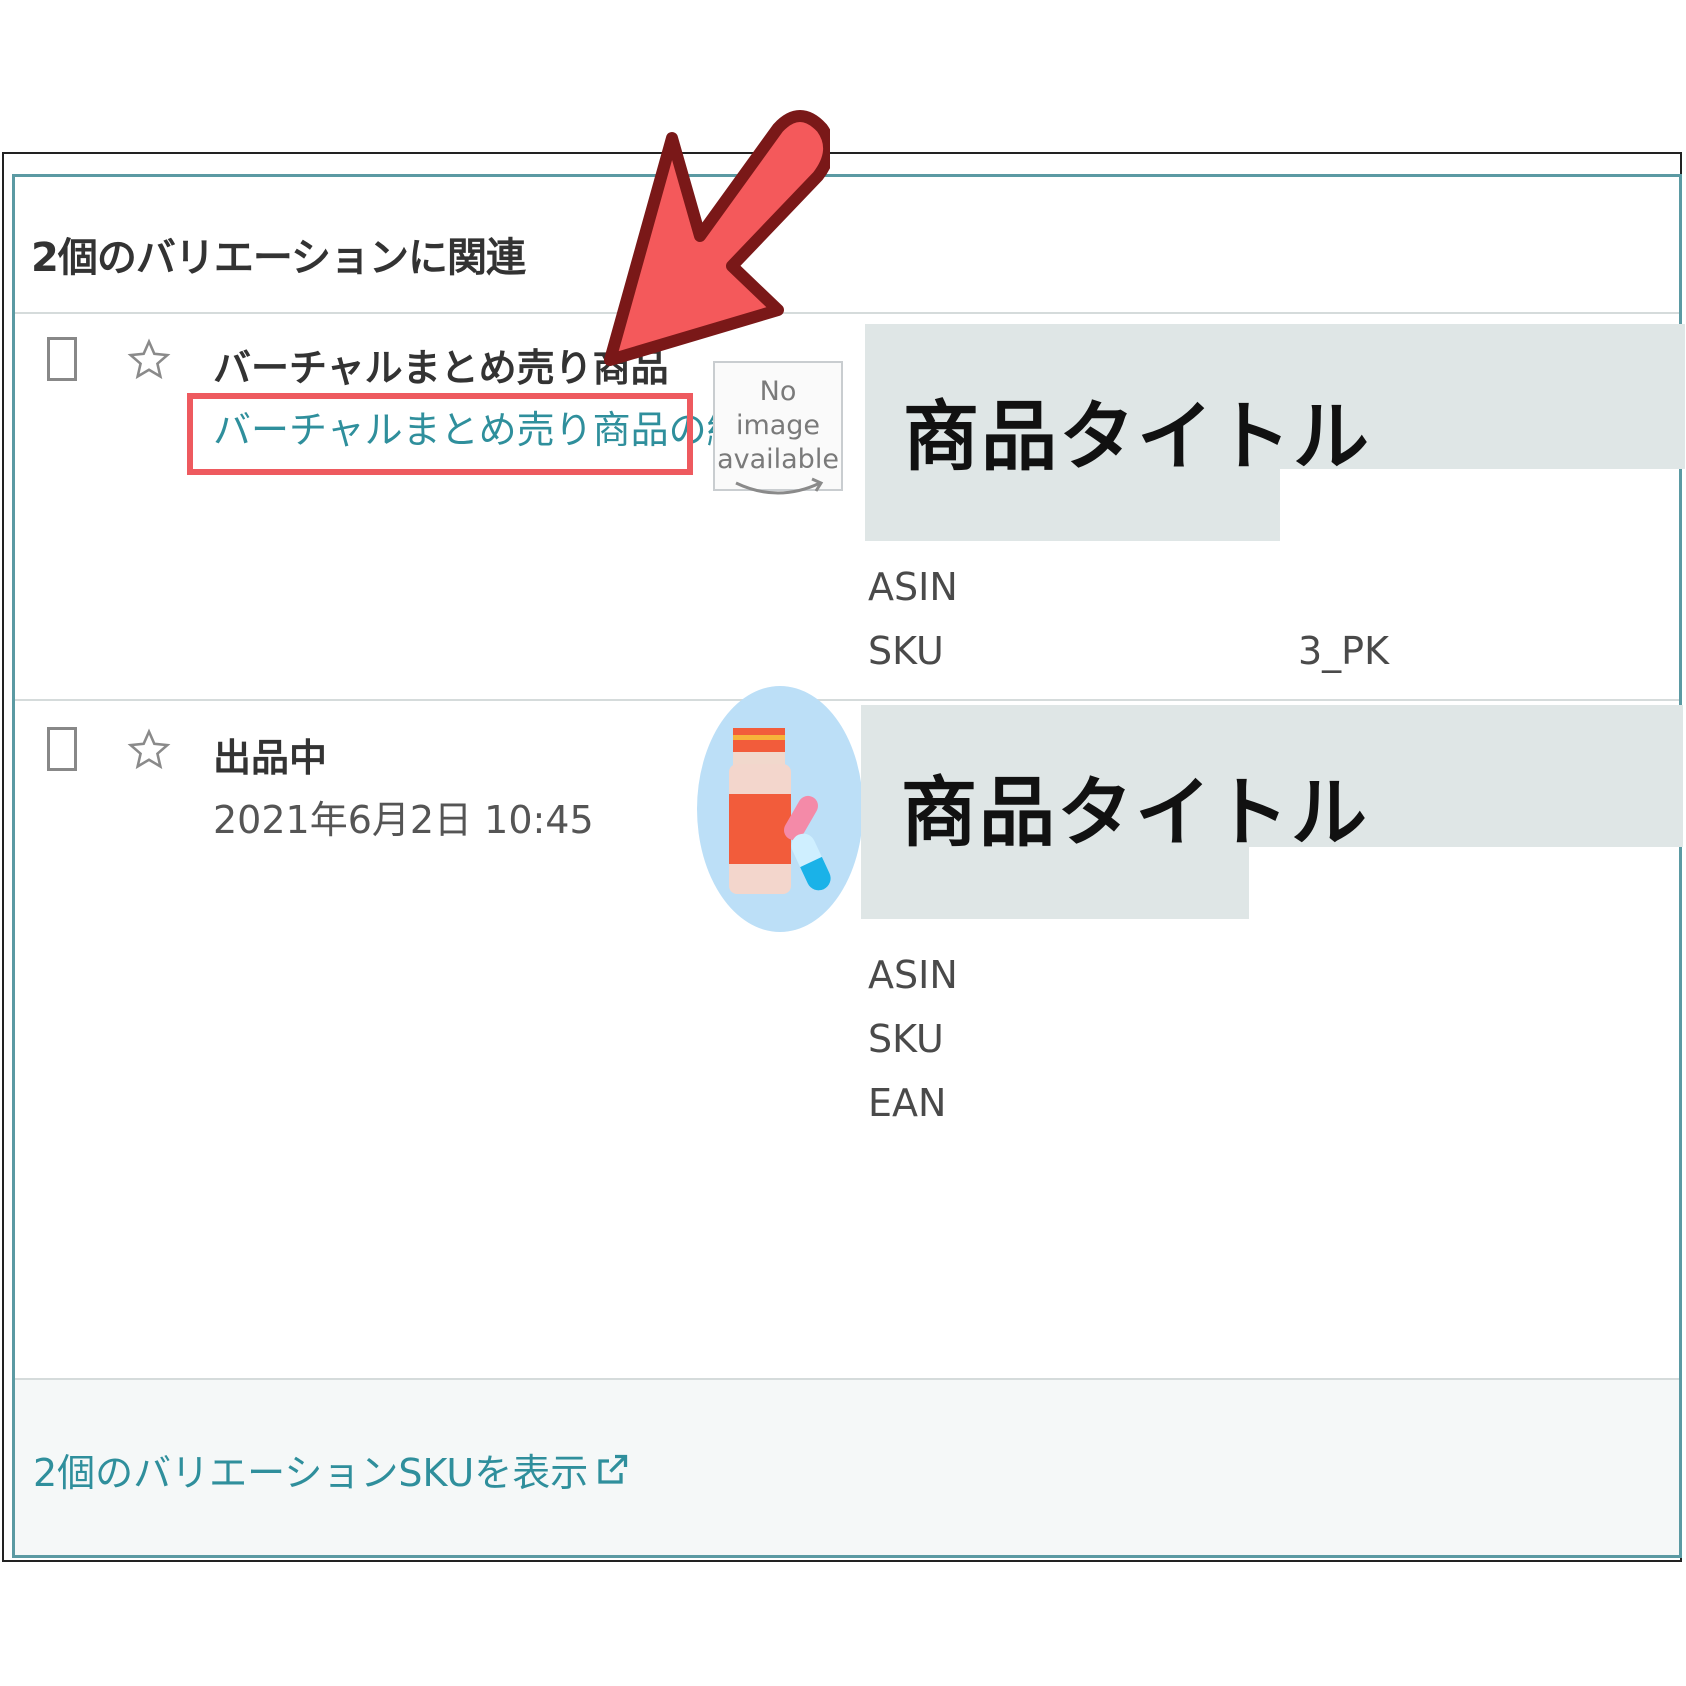 The width and height of the screenshot is (1686, 1686). What do you see at coordinates (779, 486) in the screenshot?
I see `smile-icon` at bounding box center [779, 486].